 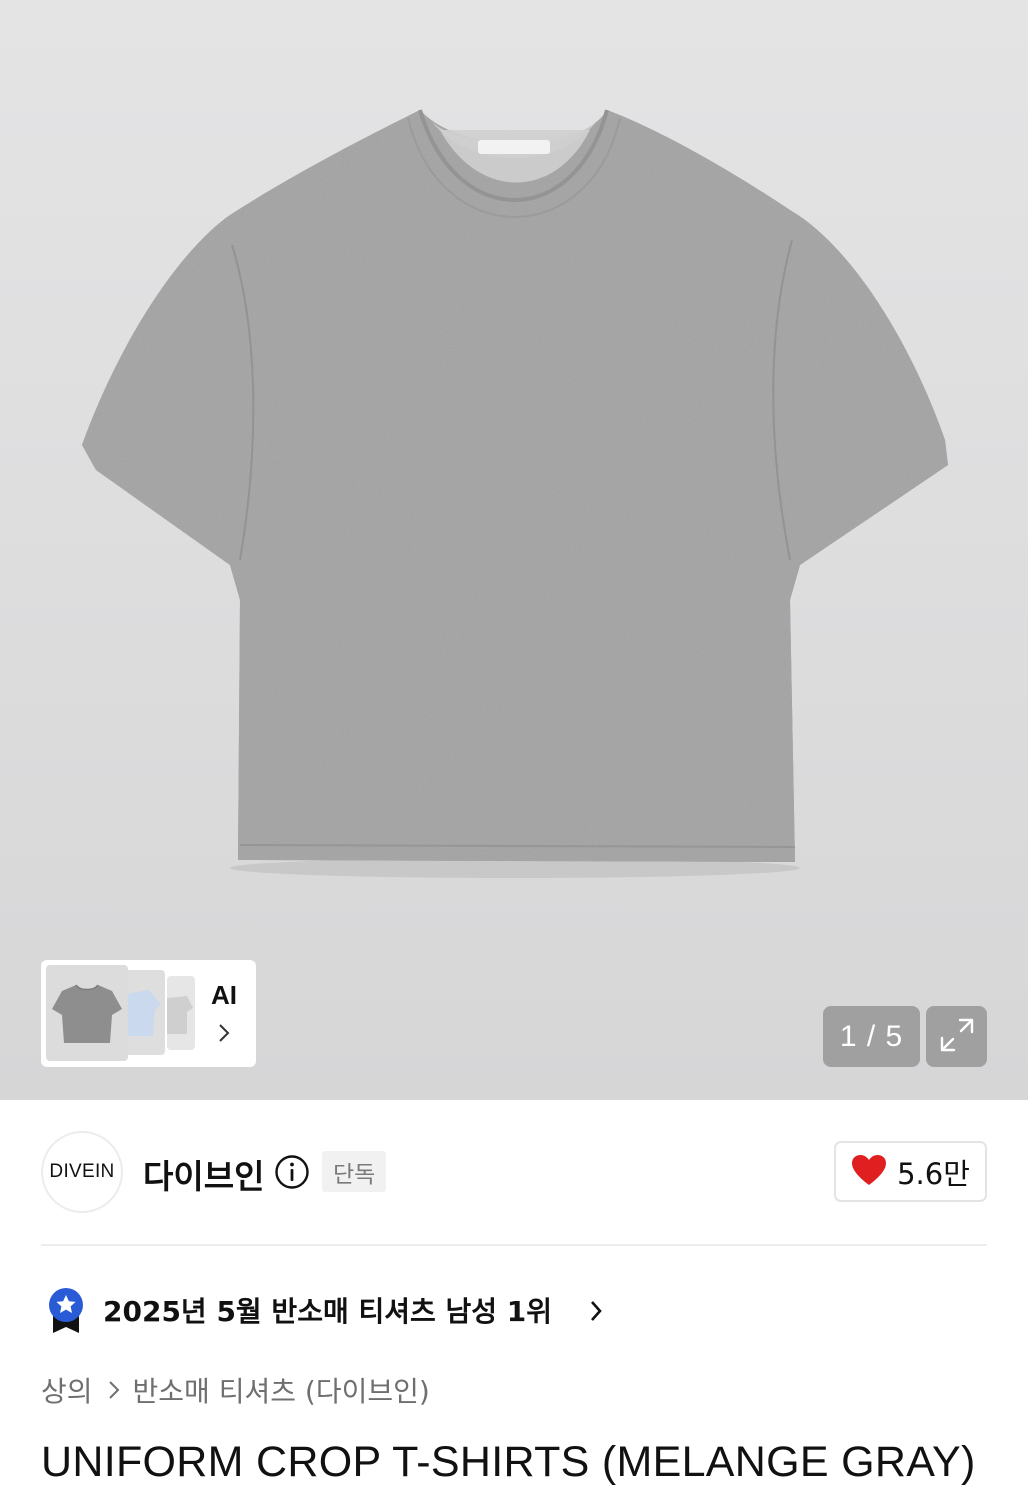 What do you see at coordinates (354, 1171) in the screenshot?
I see `exclusive-badge: 단독` at bounding box center [354, 1171].